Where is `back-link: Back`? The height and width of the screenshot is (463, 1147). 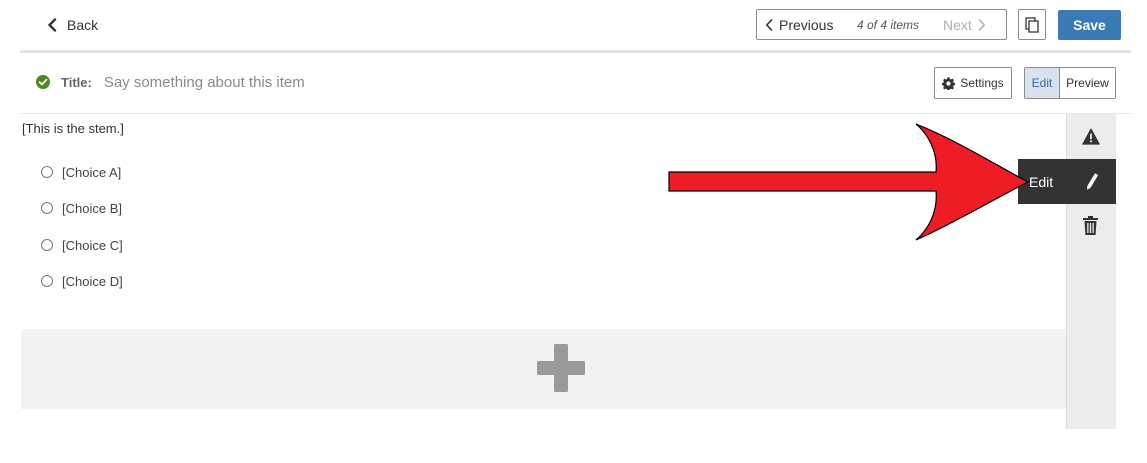 back-link: Back is located at coordinates (72, 25).